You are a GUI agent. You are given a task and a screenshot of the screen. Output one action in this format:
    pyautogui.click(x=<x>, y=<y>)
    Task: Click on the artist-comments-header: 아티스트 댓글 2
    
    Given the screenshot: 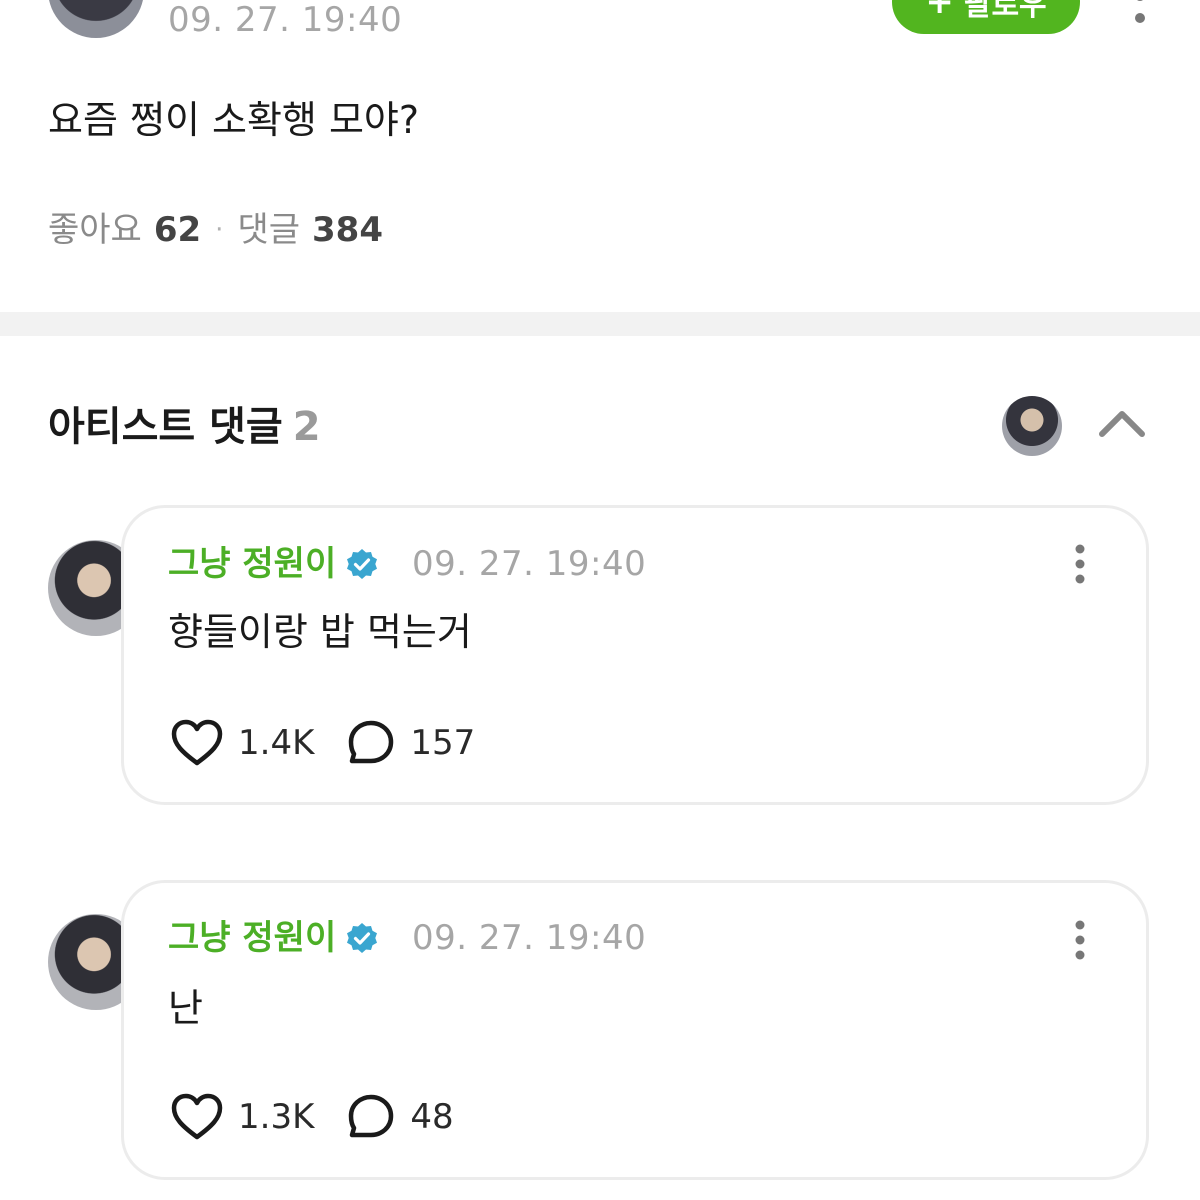 What is the action you would take?
    pyautogui.click(x=184, y=427)
    